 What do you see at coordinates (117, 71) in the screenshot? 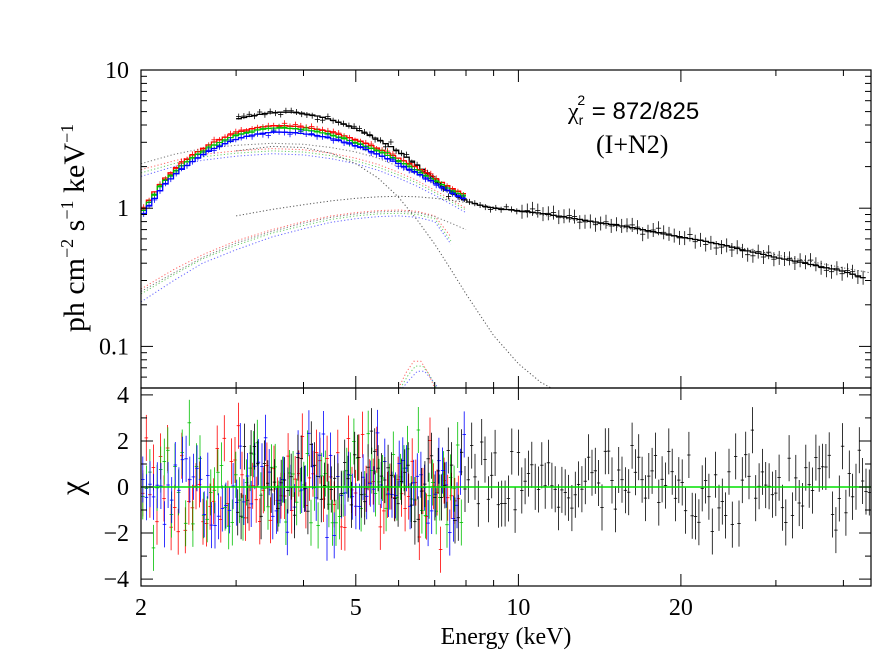
I see `y-tick-label: 10` at bounding box center [117, 71].